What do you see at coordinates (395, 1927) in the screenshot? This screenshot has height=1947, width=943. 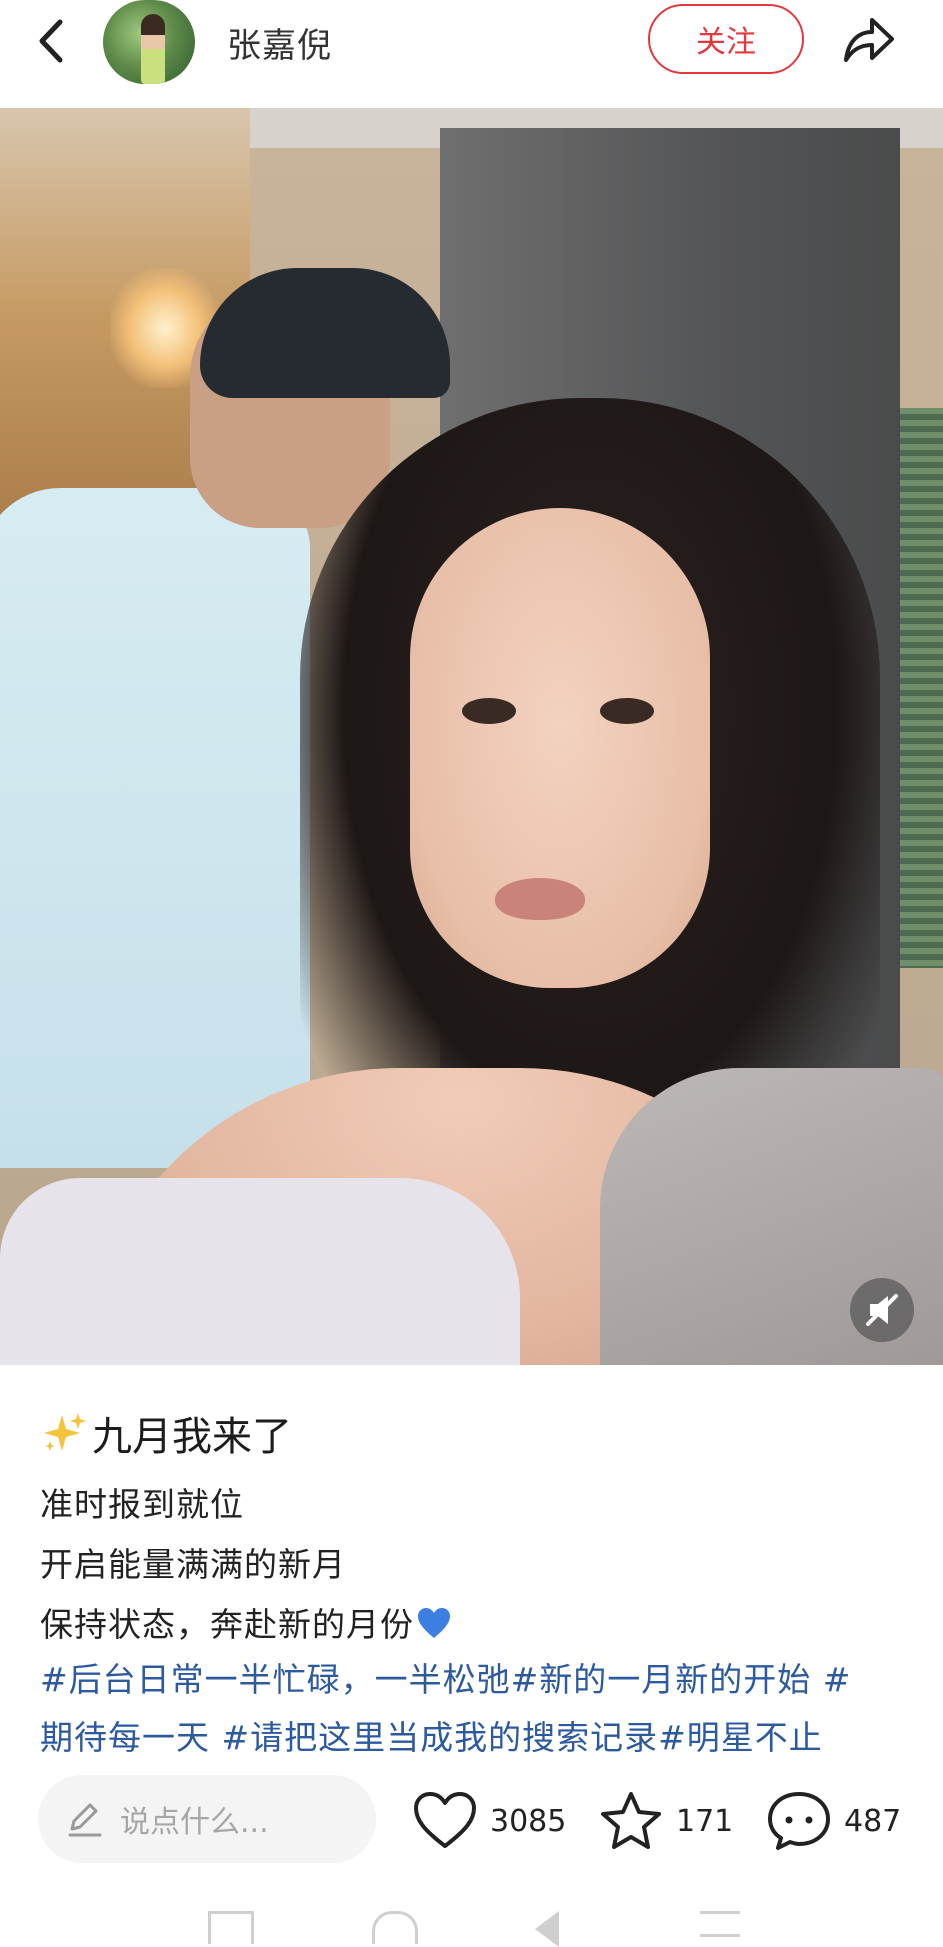 I see `nav-home-icon` at bounding box center [395, 1927].